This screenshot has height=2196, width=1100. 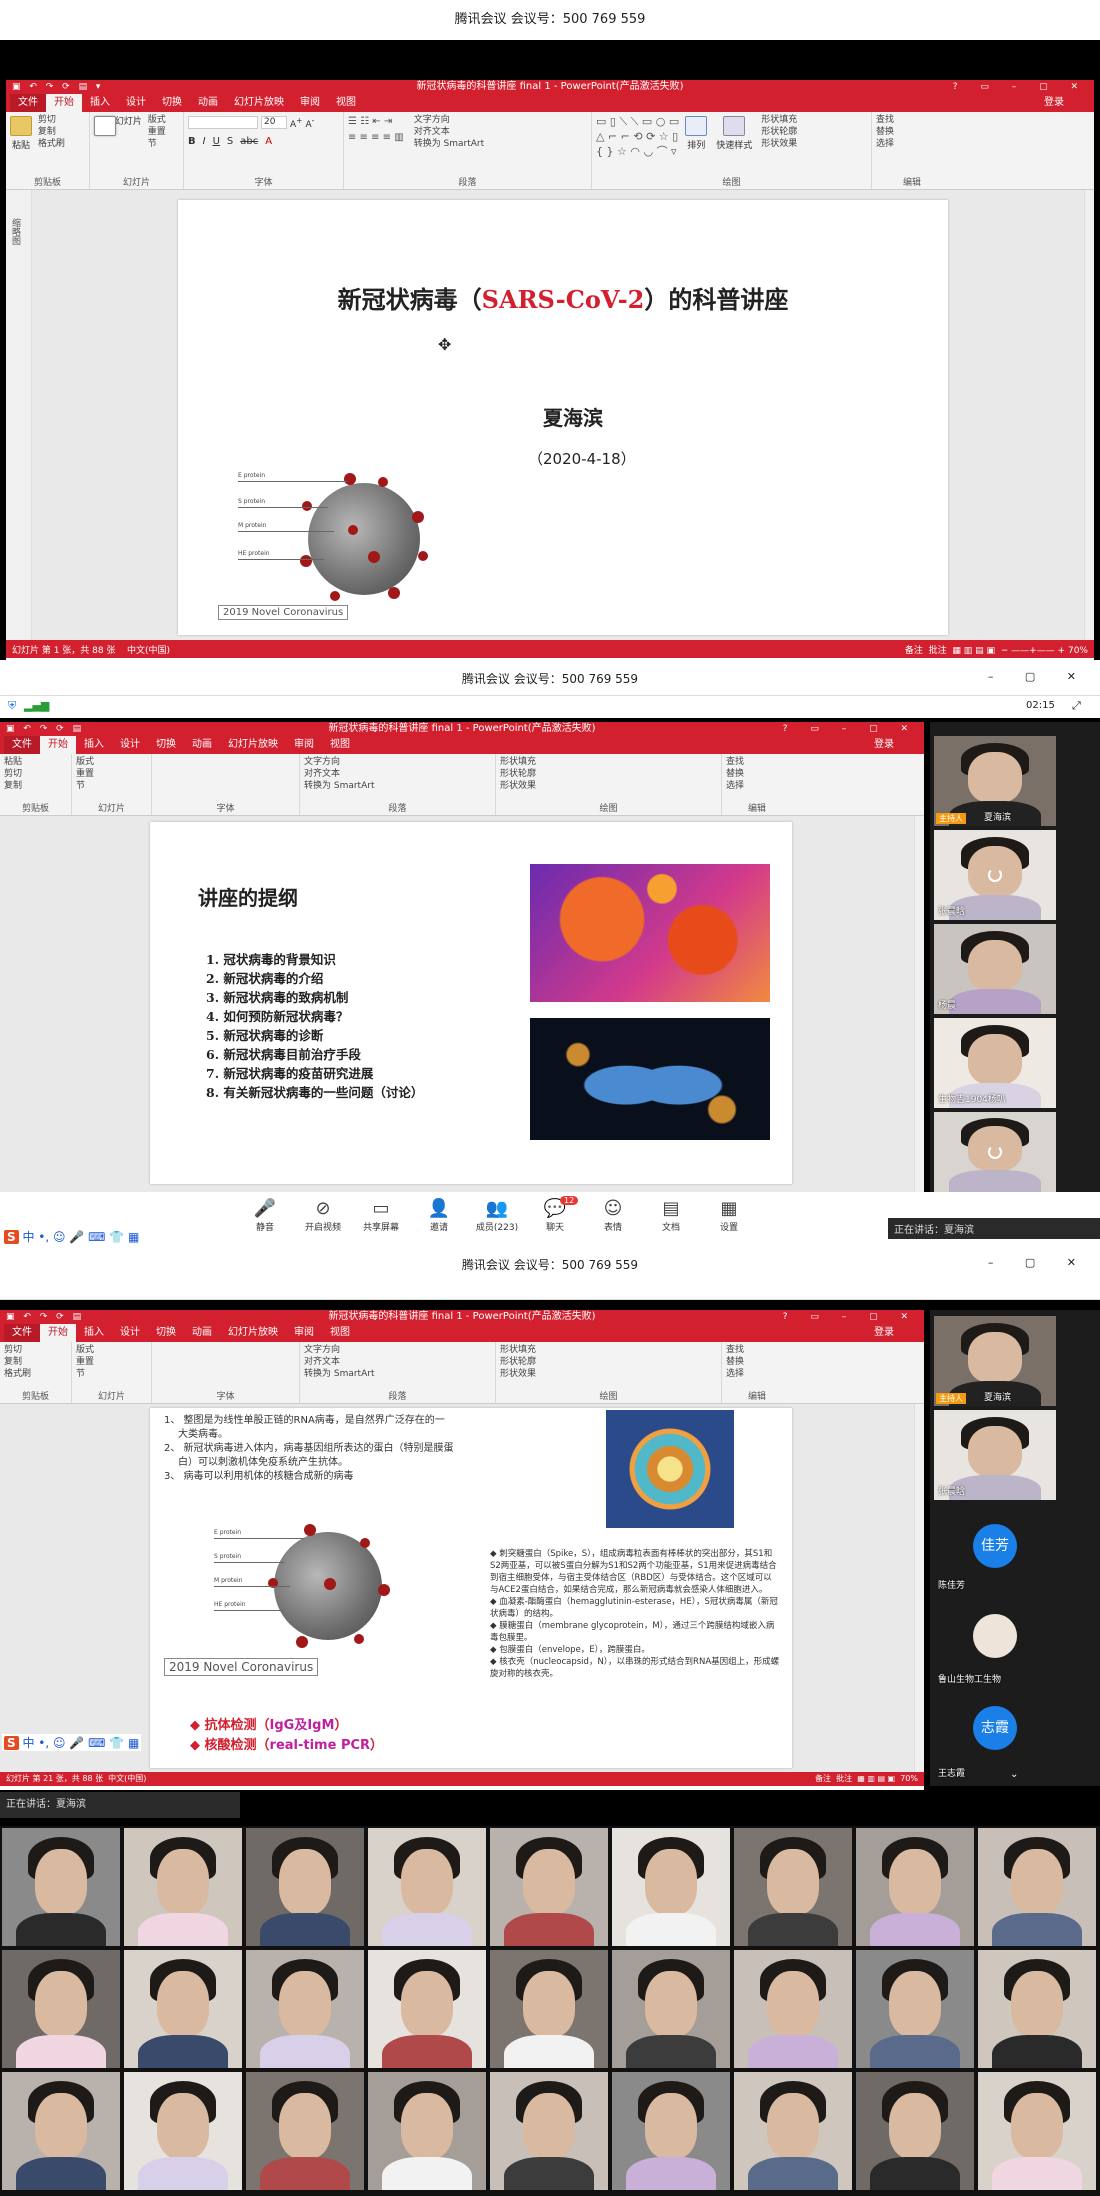 What do you see at coordinates (376, 132) in the screenshot?
I see `list-align-icons: ☰ ☷ ⇤ ⇥ ≡ ≡ ≡ ≡ ▥` at bounding box center [376, 132].